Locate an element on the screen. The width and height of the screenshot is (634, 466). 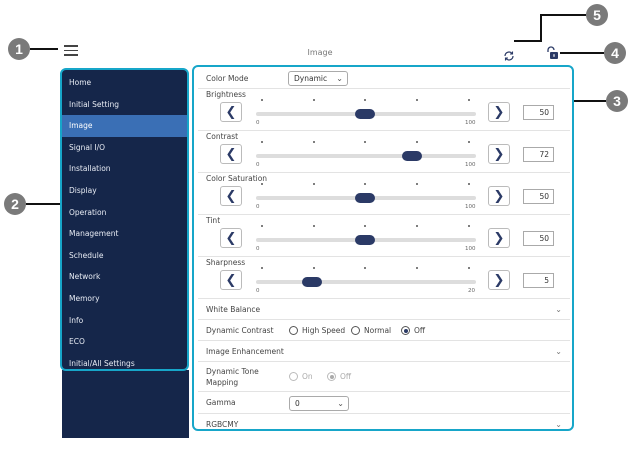
white-balance-label: White Balance is located at coordinates (233, 309).